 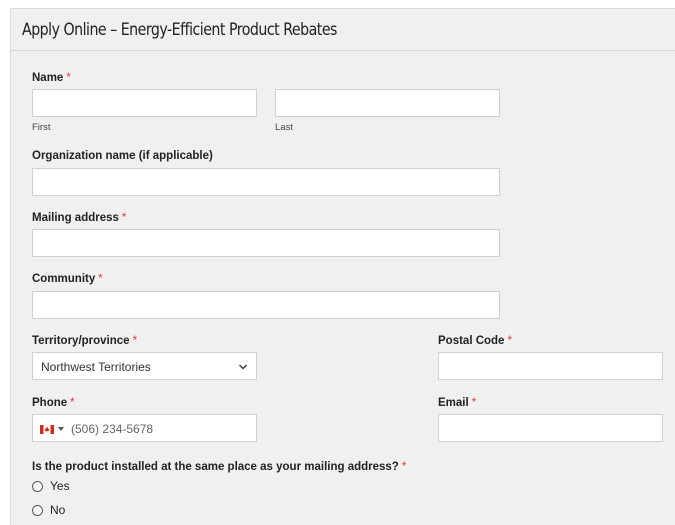 What do you see at coordinates (37, 510) in the screenshot?
I see `no-radio` at bounding box center [37, 510].